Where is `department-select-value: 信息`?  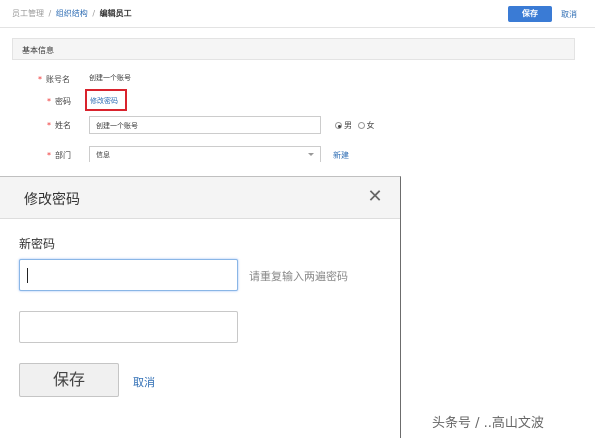
department-select-value: 信息 is located at coordinates (103, 155).